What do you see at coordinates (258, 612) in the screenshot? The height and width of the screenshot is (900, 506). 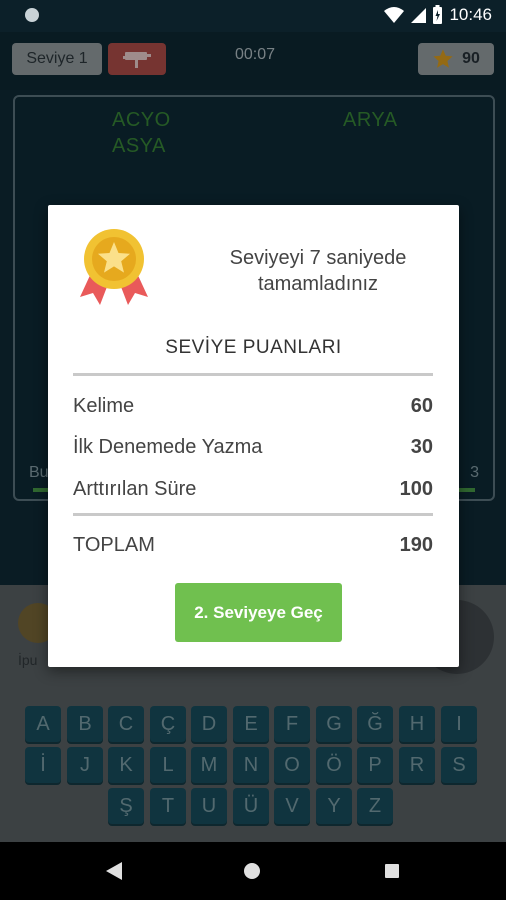 I see `next-level-button: 2. Seviyeye Geç` at bounding box center [258, 612].